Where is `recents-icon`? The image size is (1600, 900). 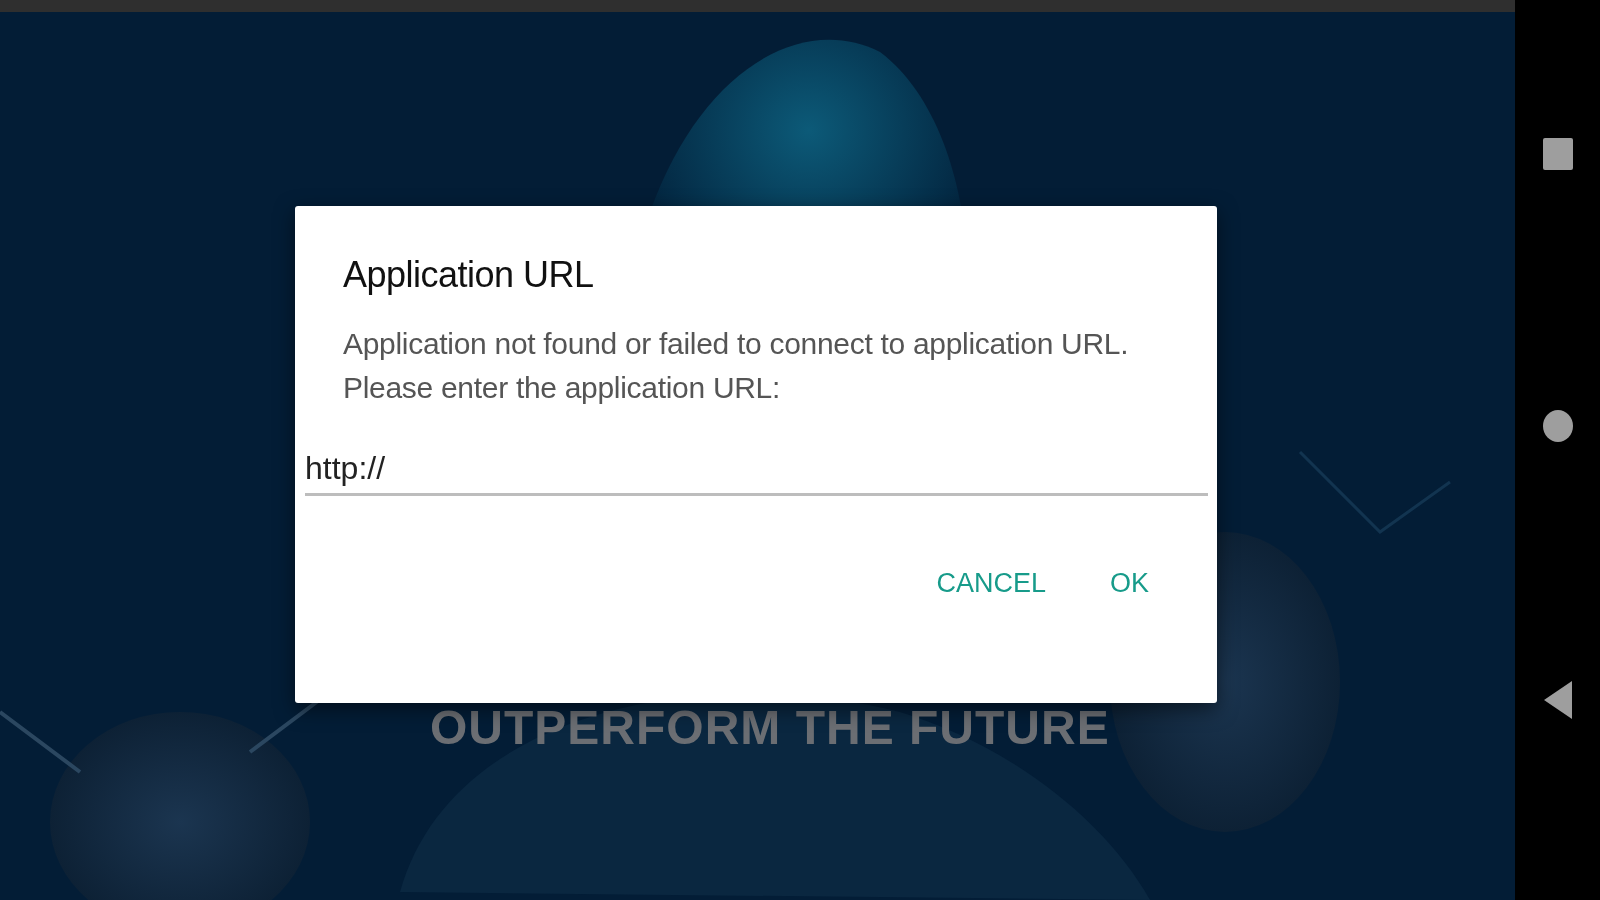 recents-icon is located at coordinates (1557, 154).